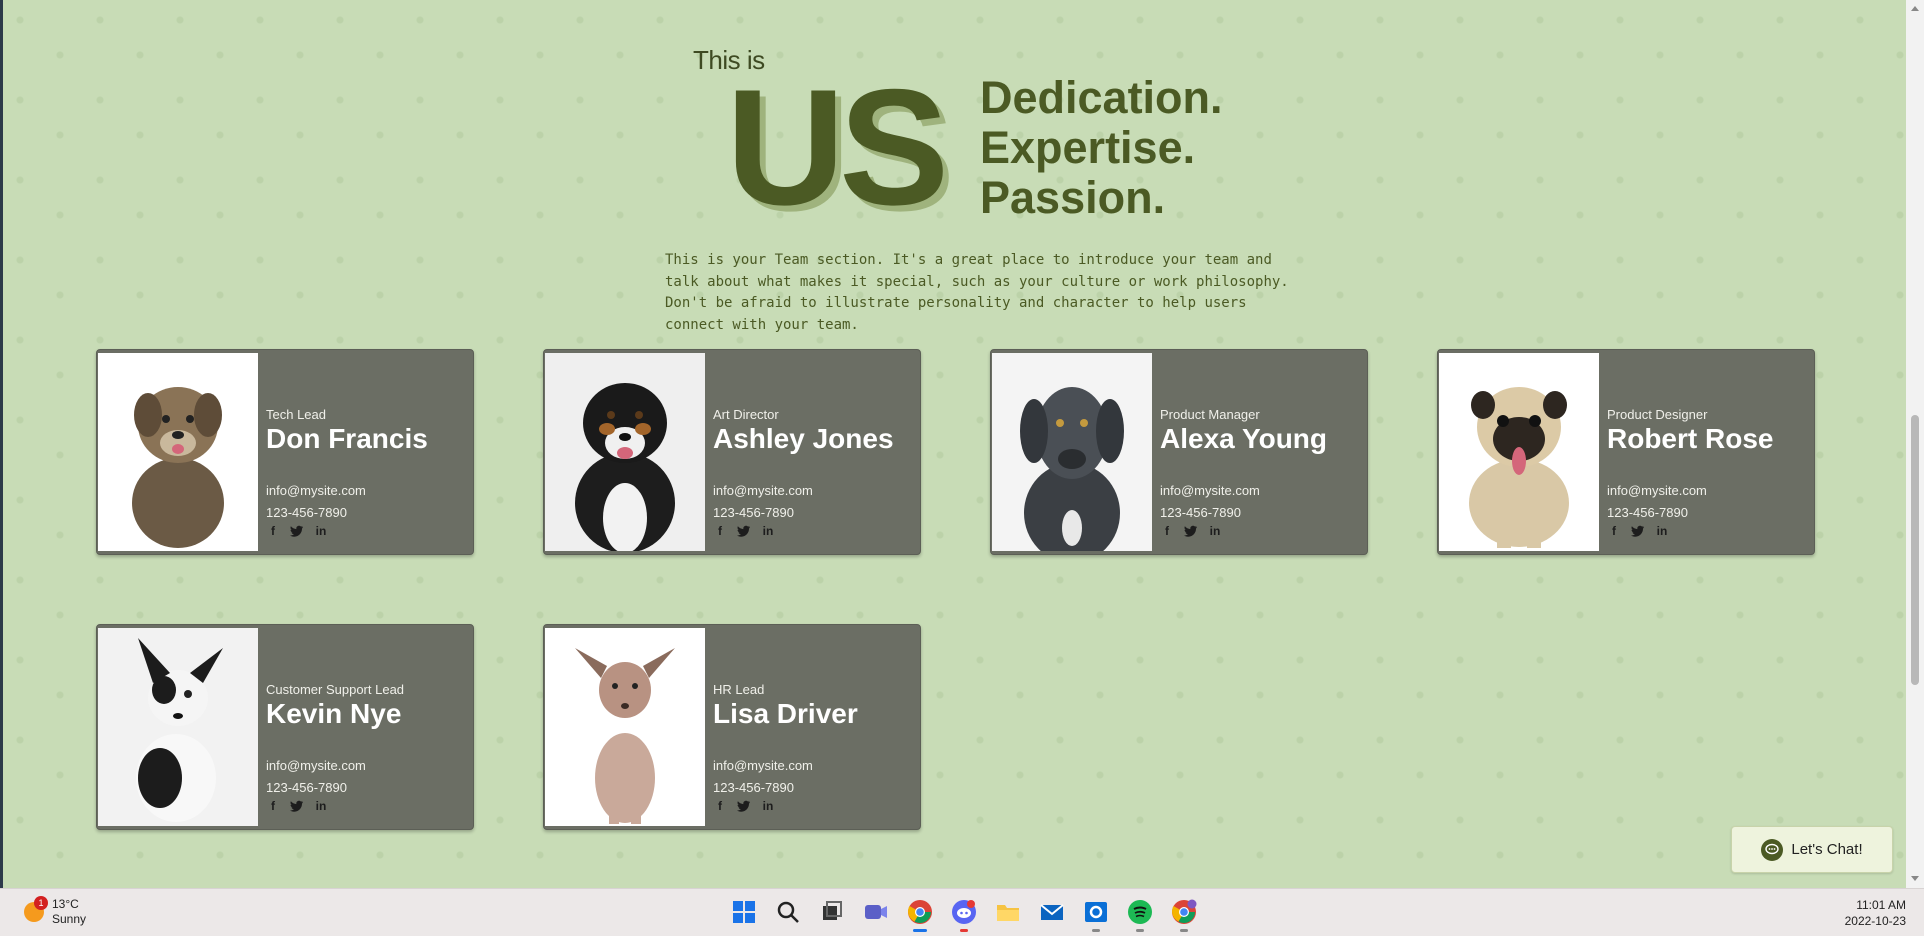 This screenshot has height=936, width=1924. Describe the element at coordinates (837, 147) in the screenshot. I see `hero-big-text: US` at that location.